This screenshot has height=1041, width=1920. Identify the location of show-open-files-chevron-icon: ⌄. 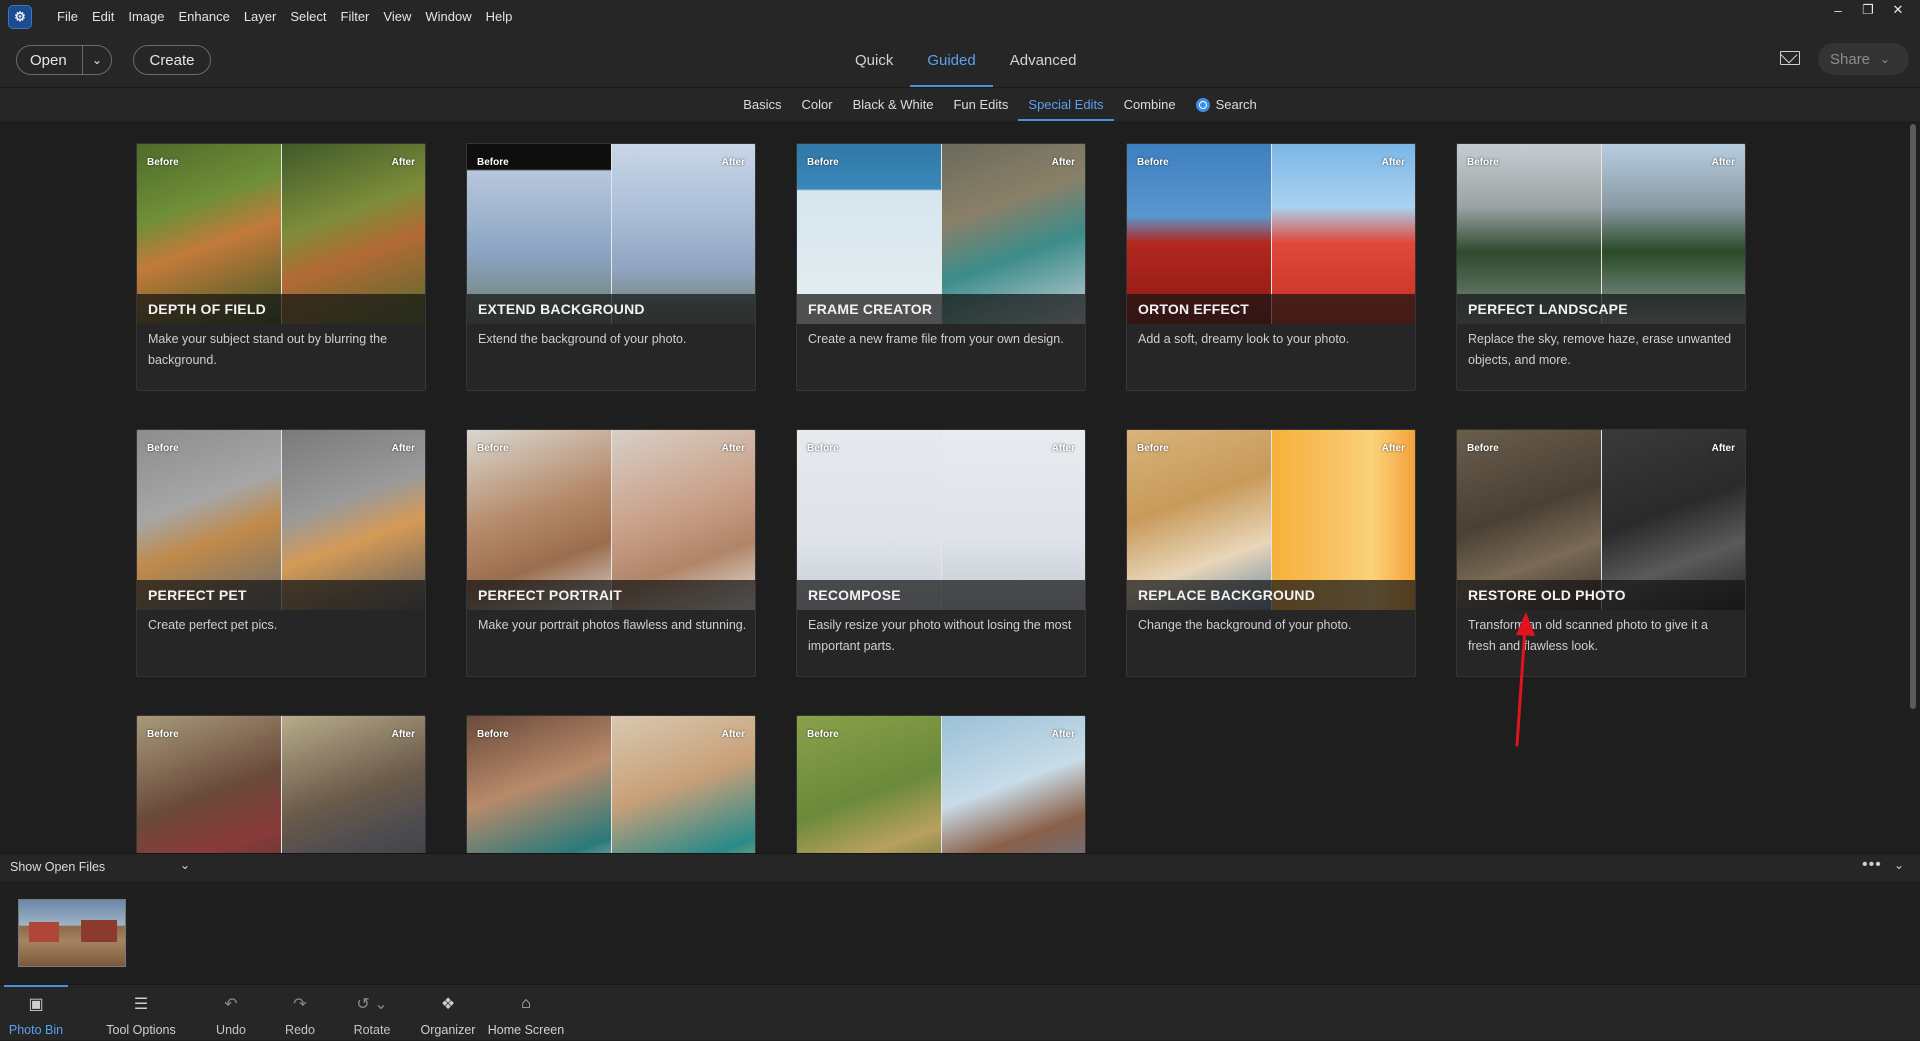
(185, 865).